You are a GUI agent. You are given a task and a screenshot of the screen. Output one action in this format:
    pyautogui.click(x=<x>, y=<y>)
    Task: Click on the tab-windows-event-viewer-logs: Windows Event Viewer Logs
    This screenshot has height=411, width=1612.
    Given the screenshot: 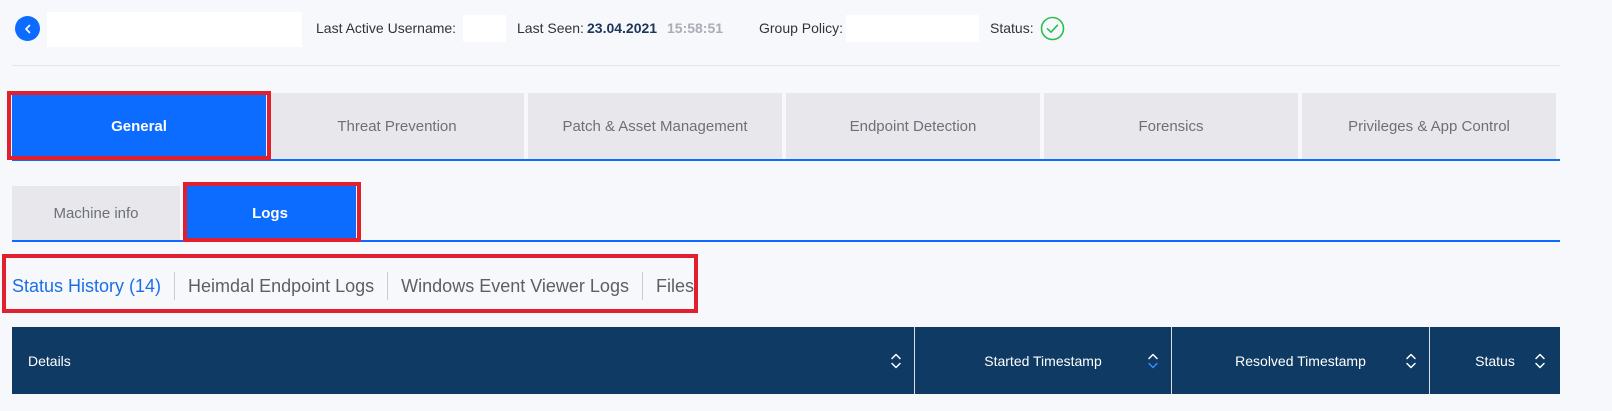 What is the action you would take?
    pyautogui.click(x=515, y=286)
    